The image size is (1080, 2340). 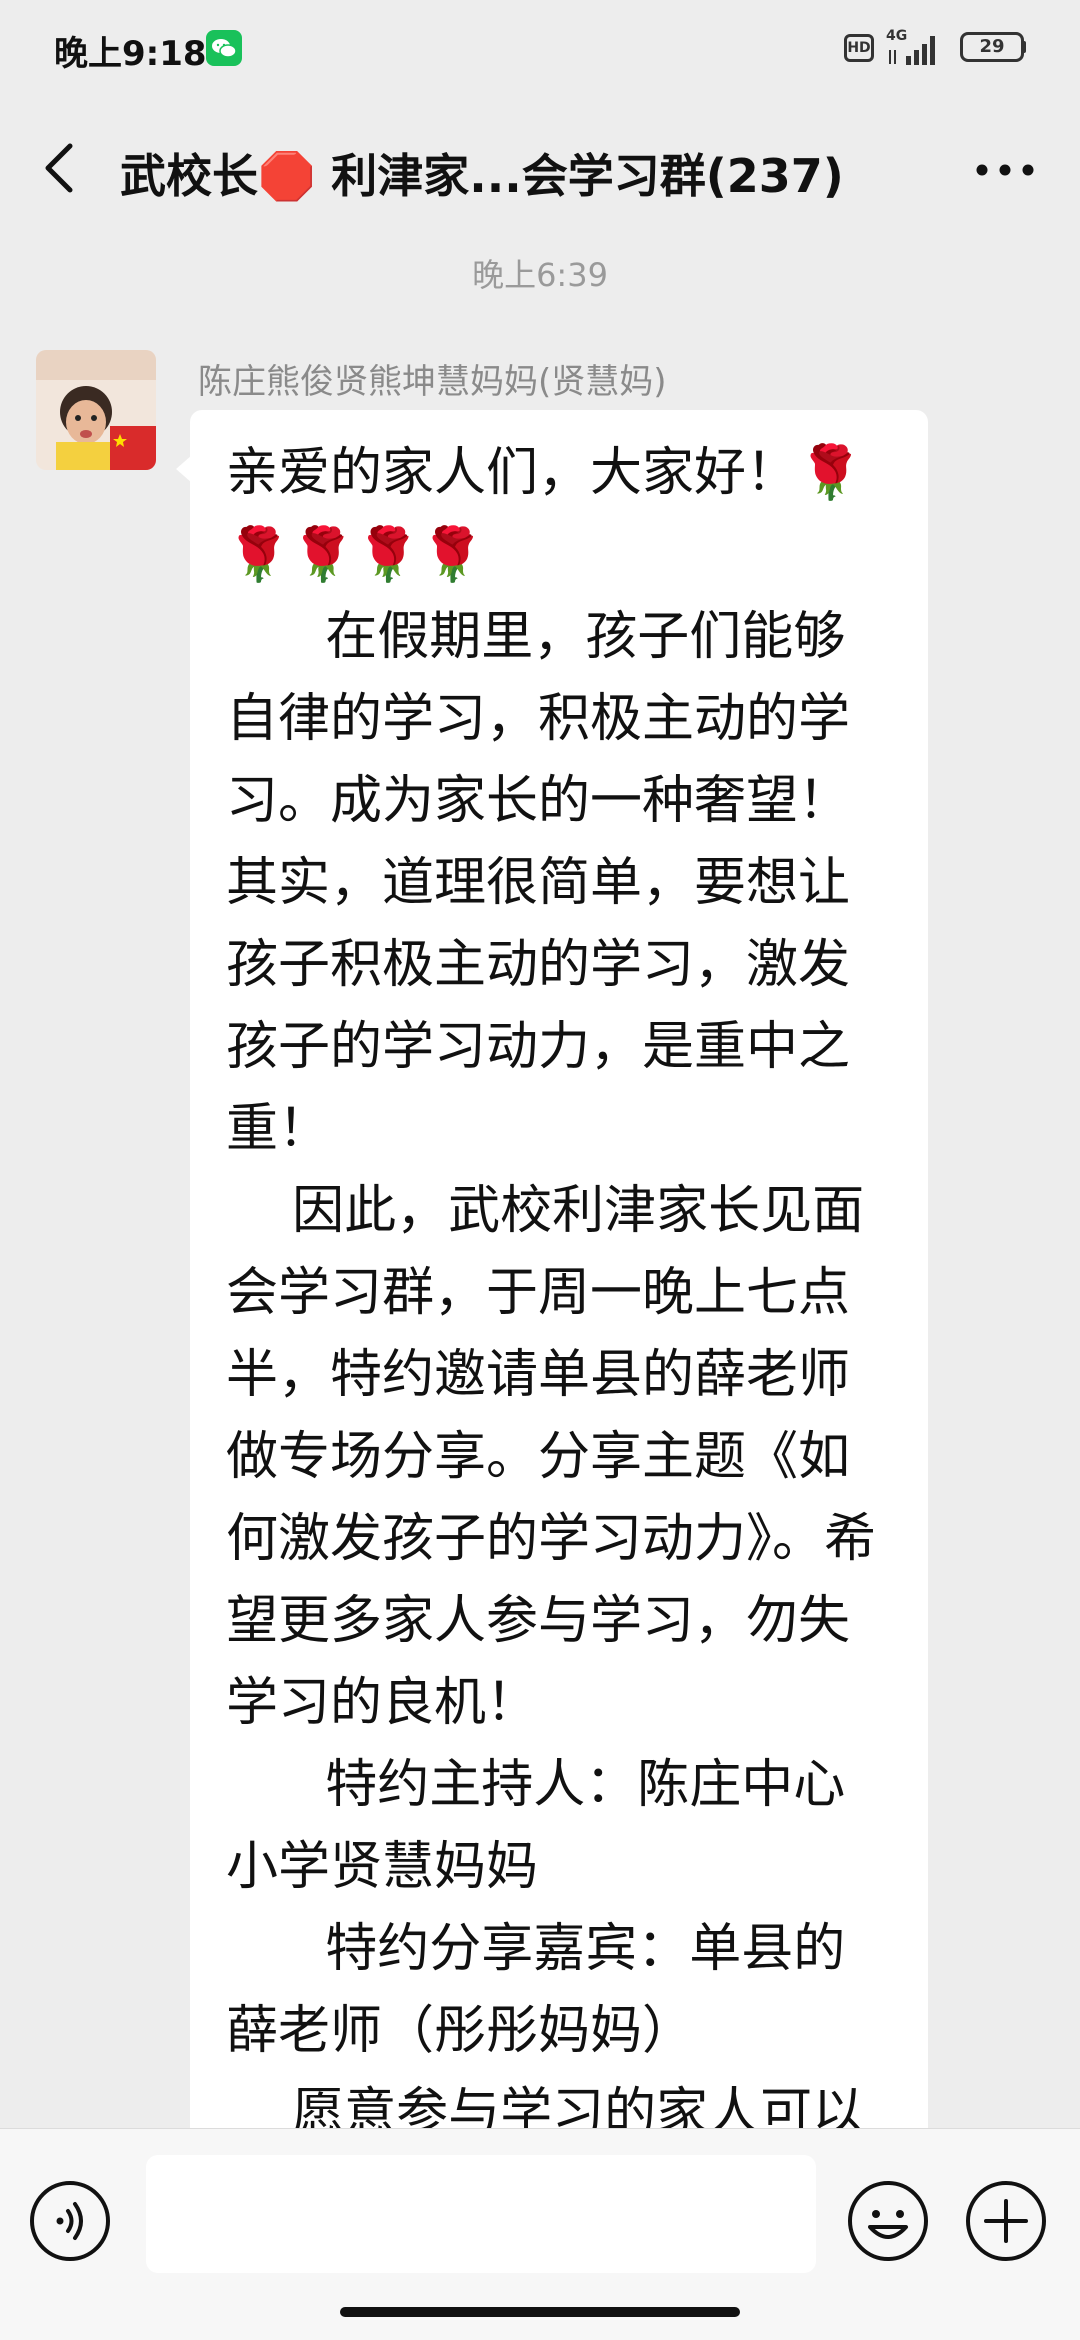 I want to click on message-timestamp: 晚上6:39, so click(x=540, y=275).